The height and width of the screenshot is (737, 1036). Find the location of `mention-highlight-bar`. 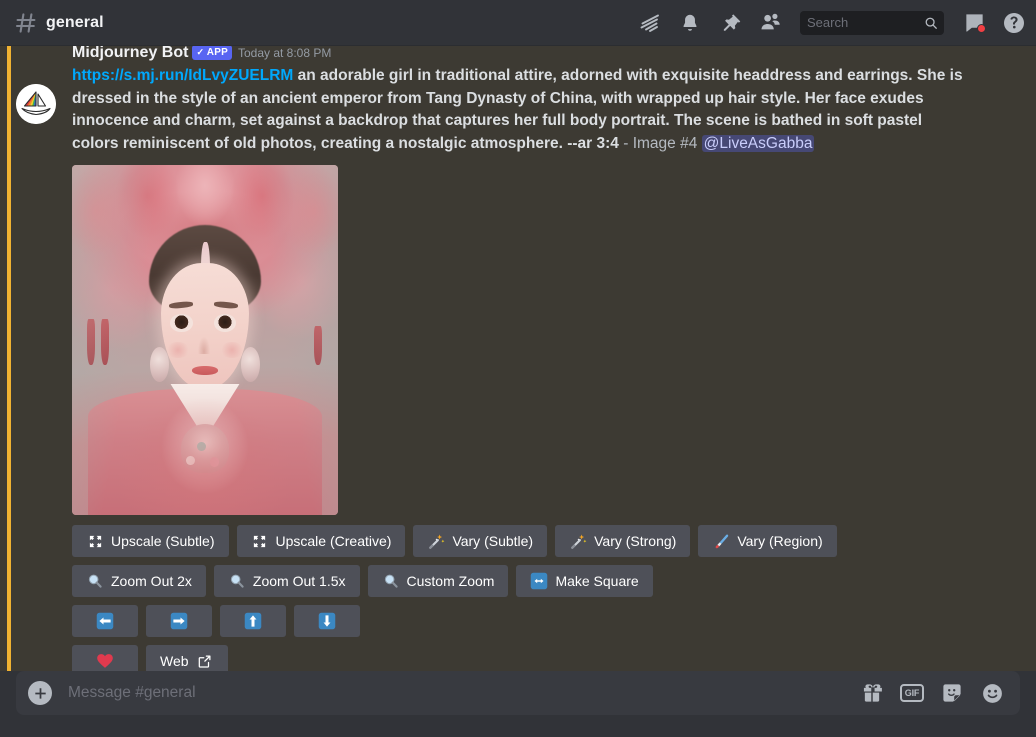

mention-highlight-bar is located at coordinates (9, 358).